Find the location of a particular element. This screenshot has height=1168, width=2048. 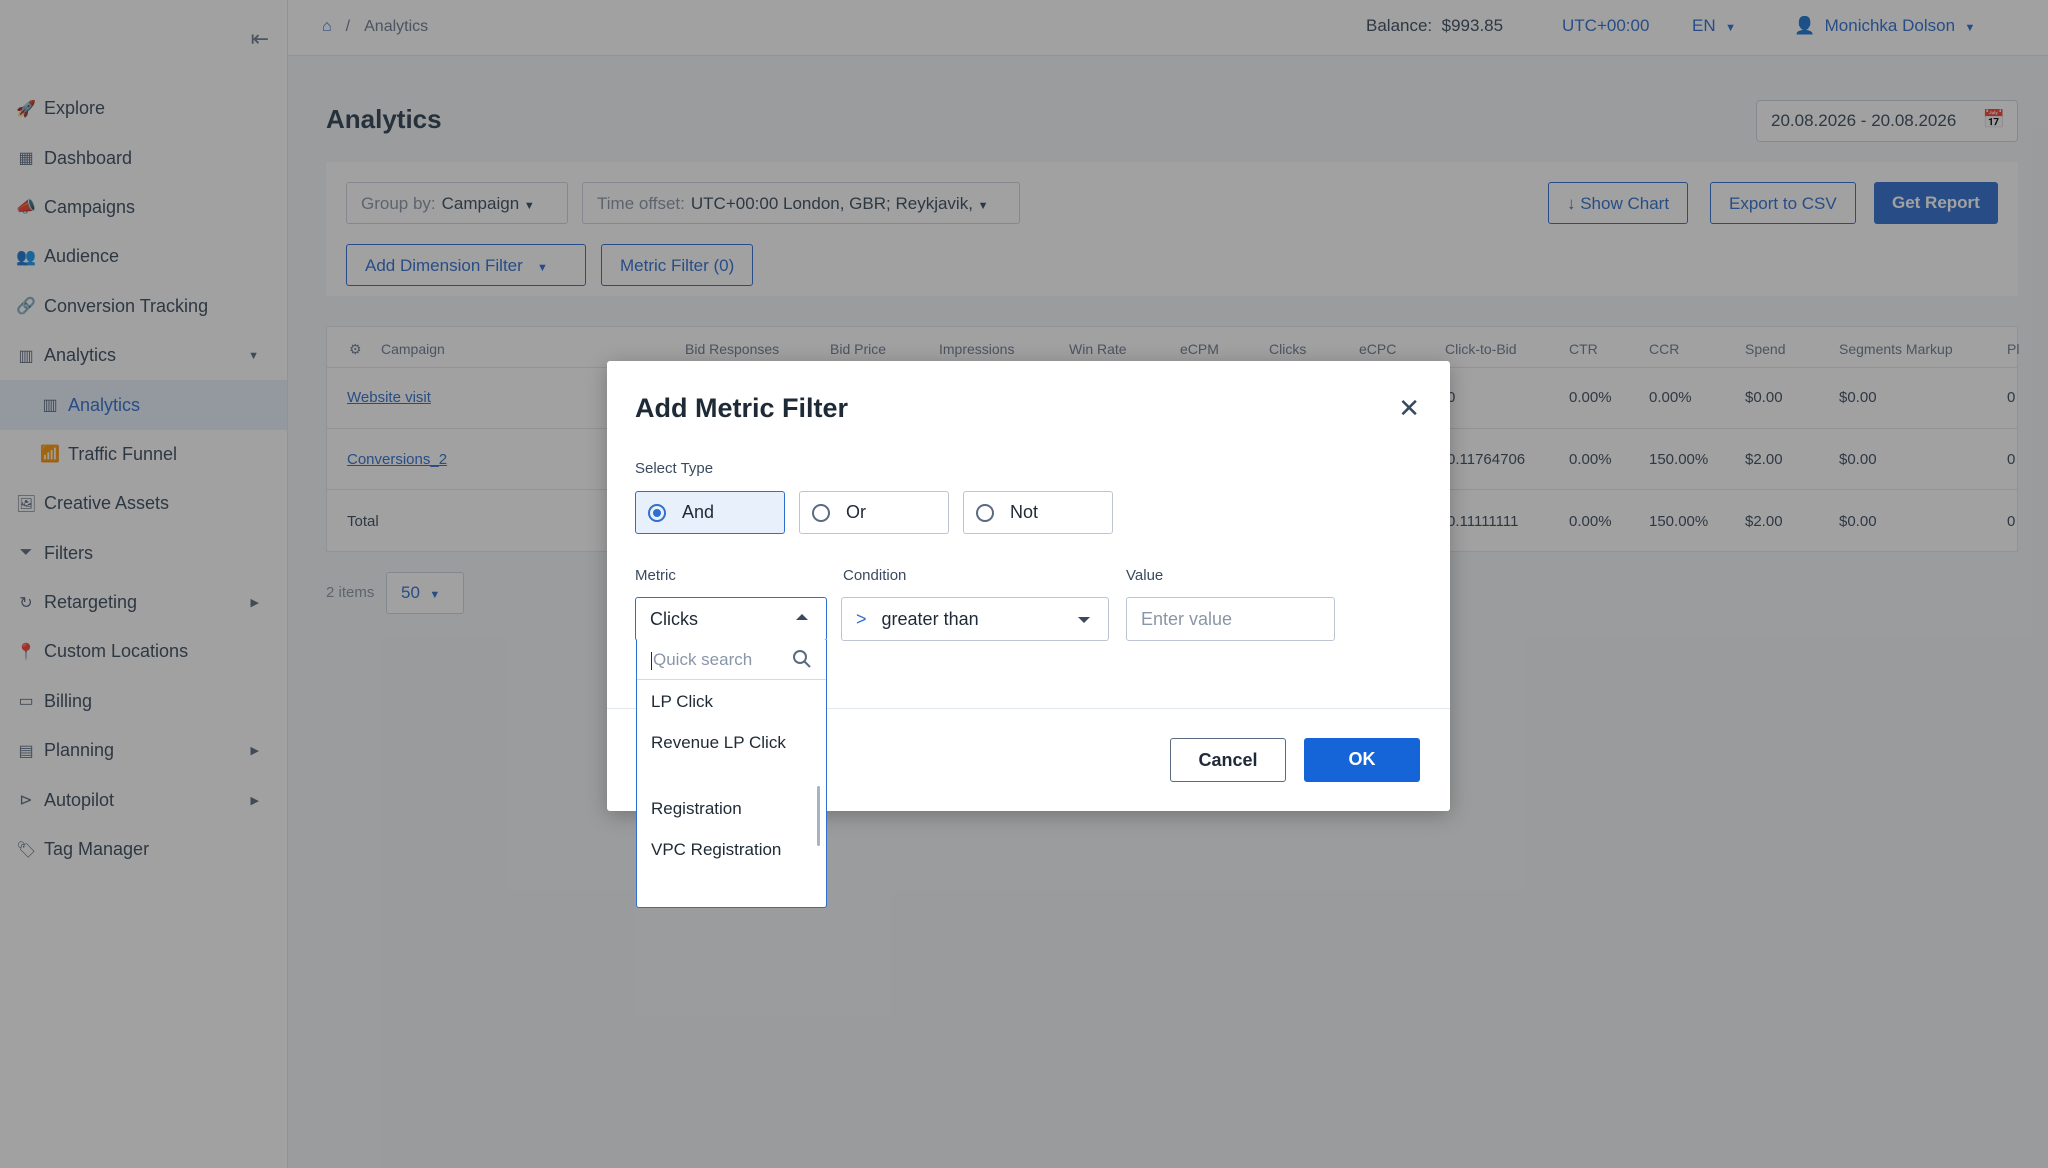

greater-than-icon: > is located at coordinates (861, 619).